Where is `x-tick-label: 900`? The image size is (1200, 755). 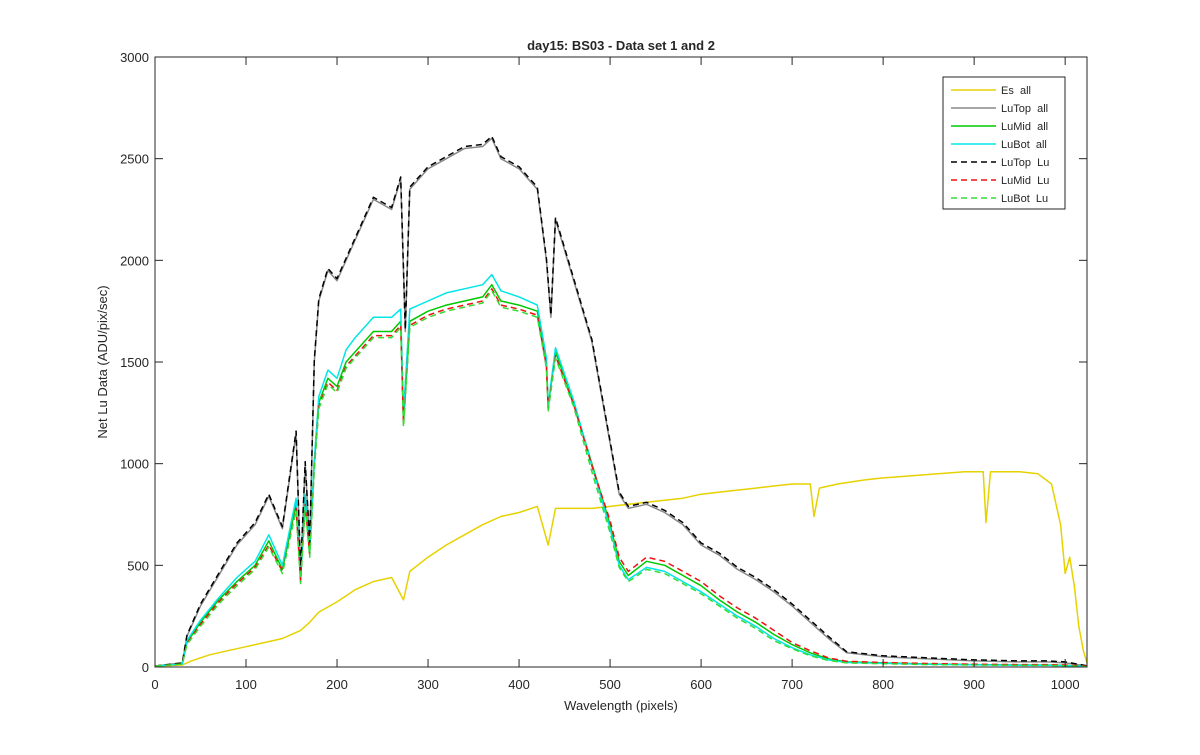 x-tick-label: 900 is located at coordinates (974, 684).